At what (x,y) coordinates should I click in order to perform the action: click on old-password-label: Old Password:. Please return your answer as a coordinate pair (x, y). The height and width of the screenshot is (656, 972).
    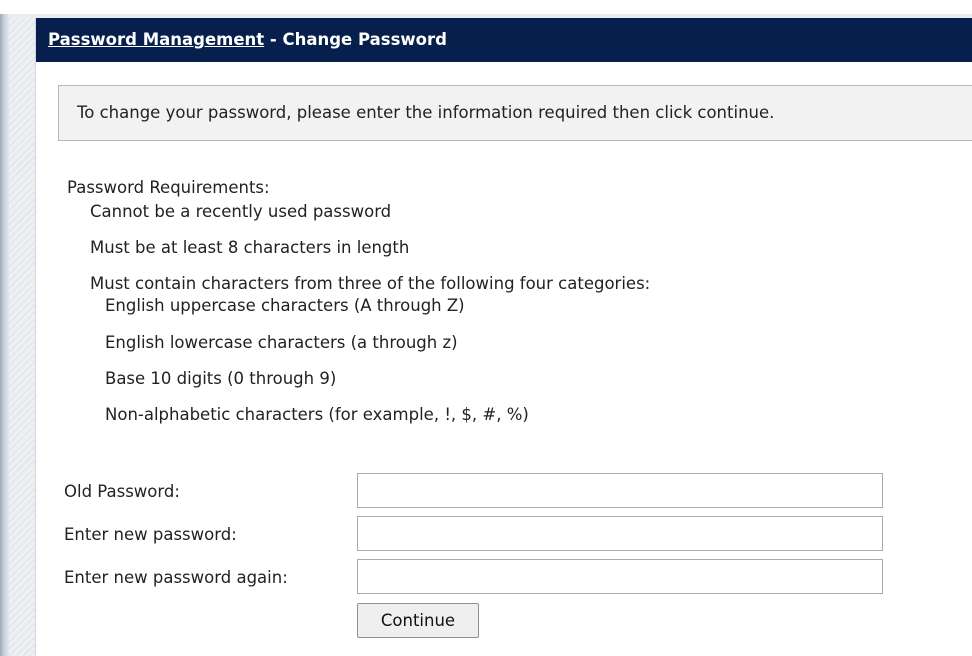
    Looking at the image, I should click on (122, 491).